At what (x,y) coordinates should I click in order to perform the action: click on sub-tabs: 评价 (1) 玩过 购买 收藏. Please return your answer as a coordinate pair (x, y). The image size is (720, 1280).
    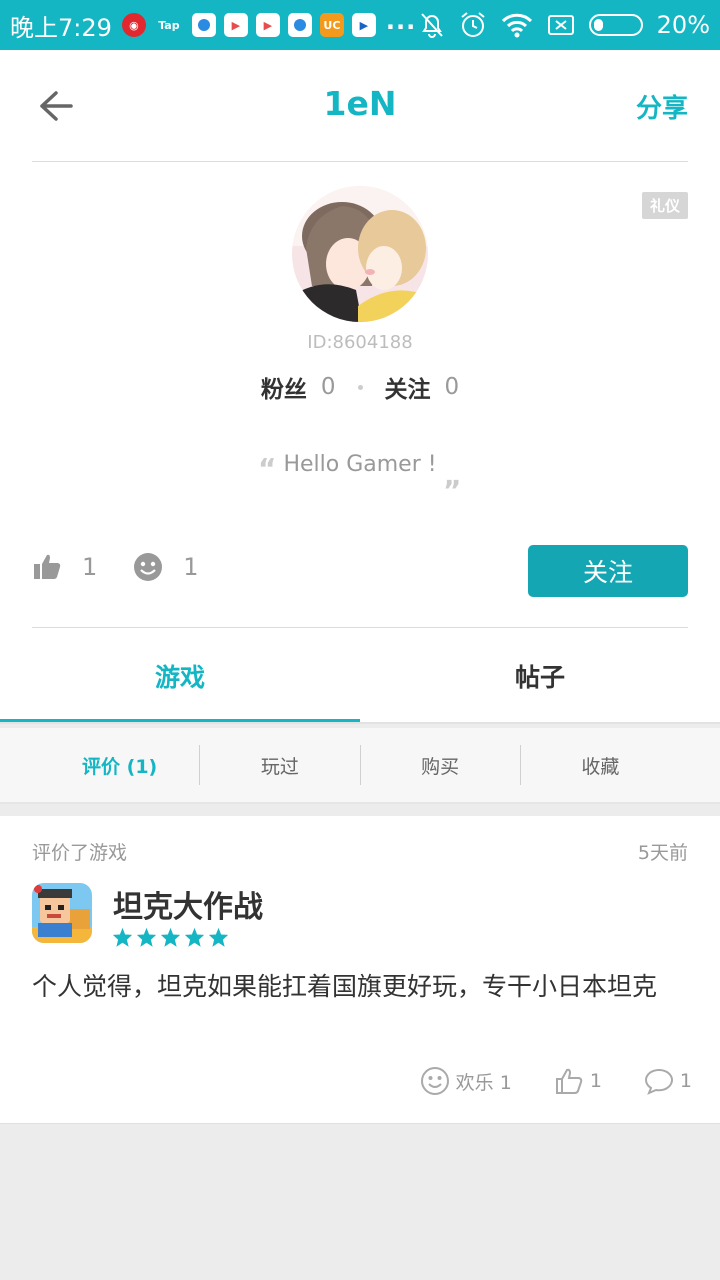
    Looking at the image, I should click on (360, 766).